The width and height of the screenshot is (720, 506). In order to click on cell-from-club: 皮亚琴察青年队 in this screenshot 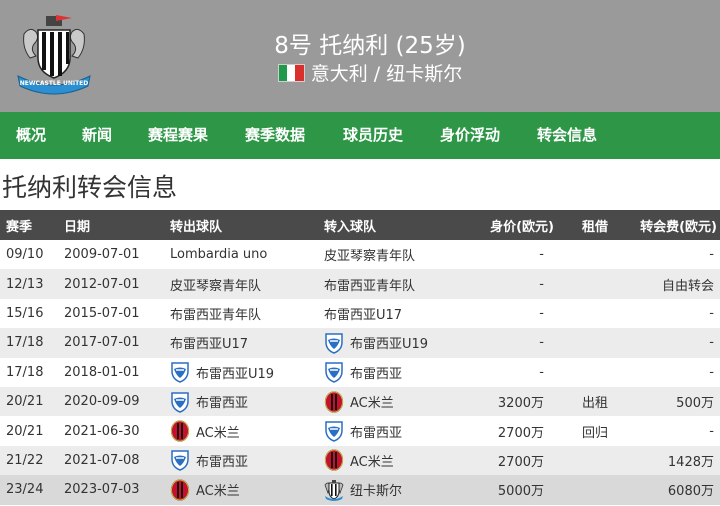, I will do `click(215, 283)`.